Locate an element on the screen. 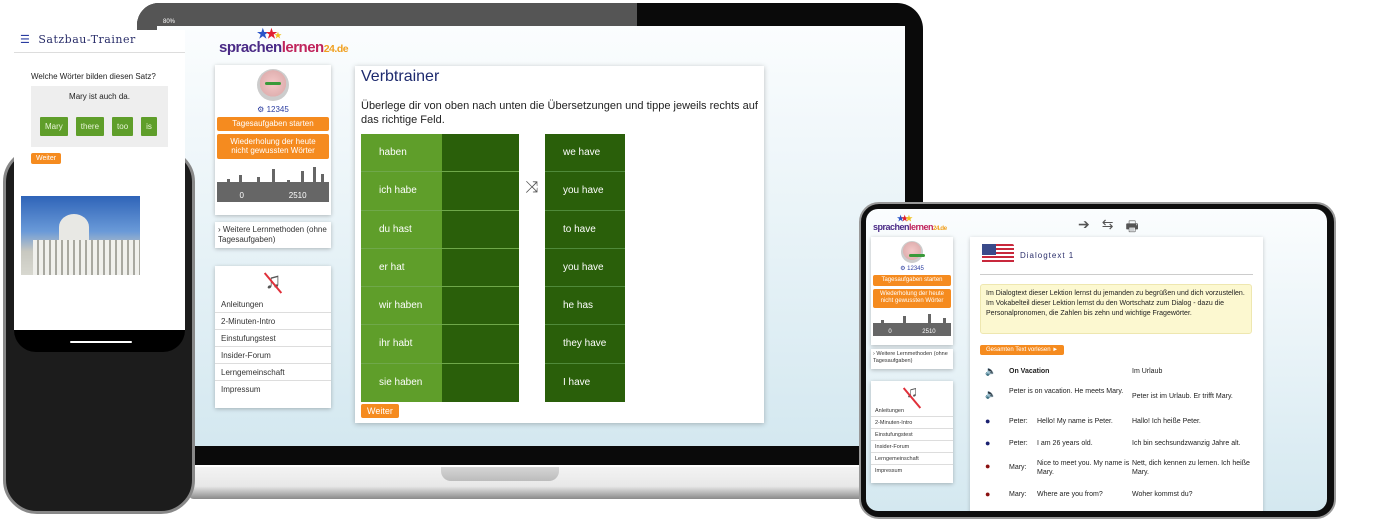  home-indicator is located at coordinates (101, 342).